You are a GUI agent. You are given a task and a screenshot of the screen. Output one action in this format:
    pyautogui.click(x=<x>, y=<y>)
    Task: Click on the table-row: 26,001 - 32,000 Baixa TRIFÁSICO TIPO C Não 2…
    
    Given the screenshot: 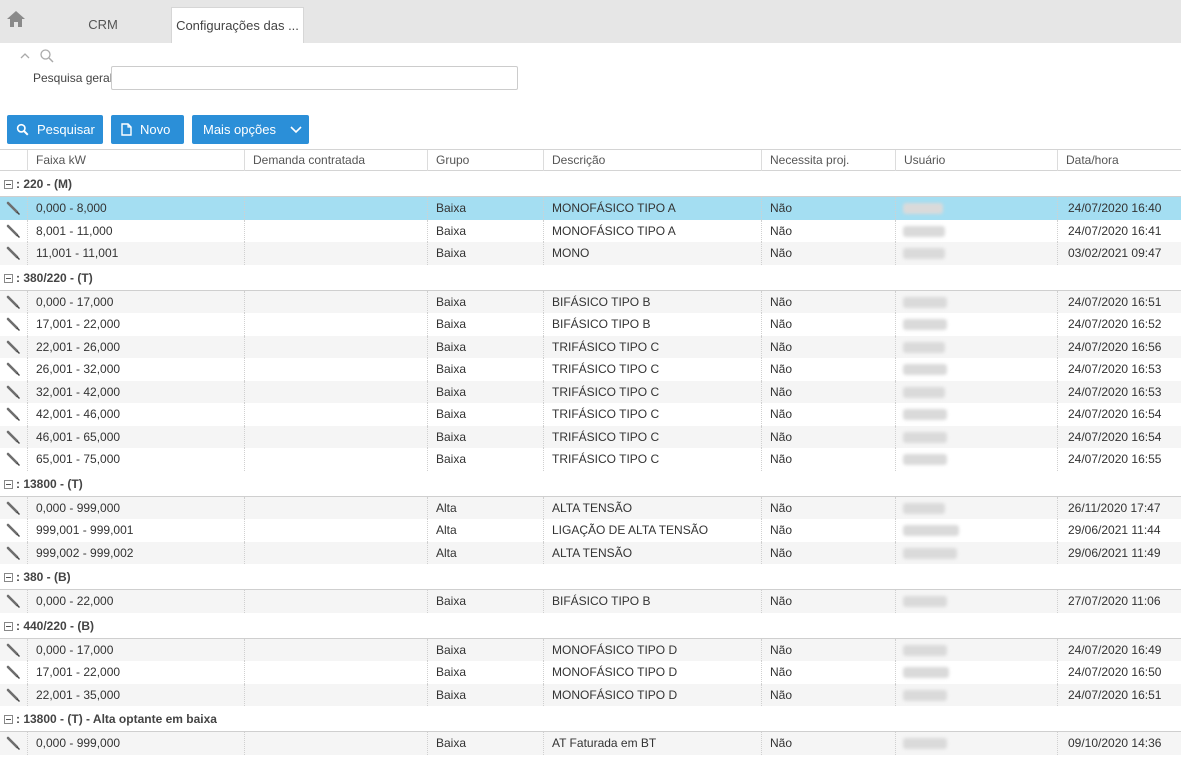 What is the action you would take?
    pyautogui.click(x=590, y=369)
    